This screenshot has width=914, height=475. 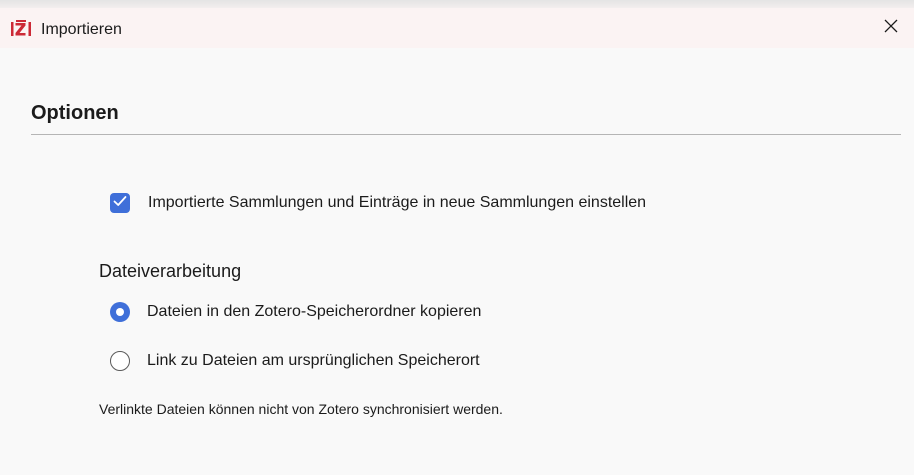 I want to click on section-divider, so click(x=466, y=134).